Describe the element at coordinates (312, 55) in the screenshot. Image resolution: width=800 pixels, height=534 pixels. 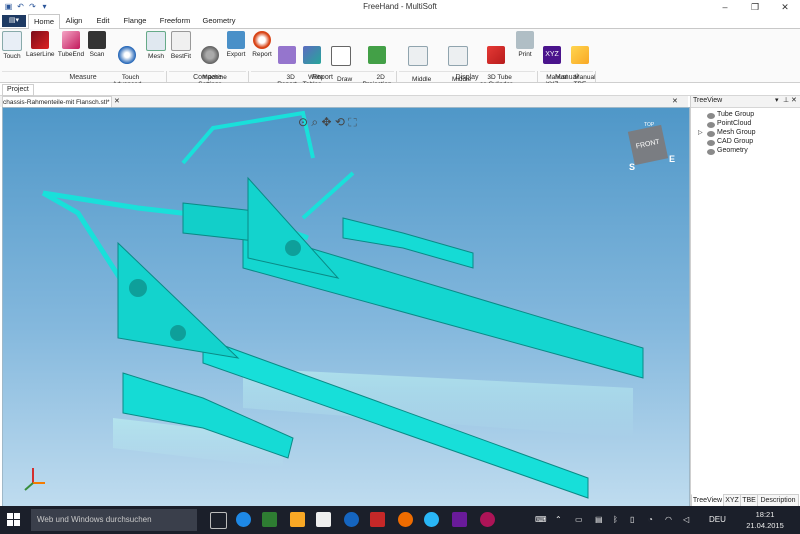
I see `write-tables-icon` at that location.